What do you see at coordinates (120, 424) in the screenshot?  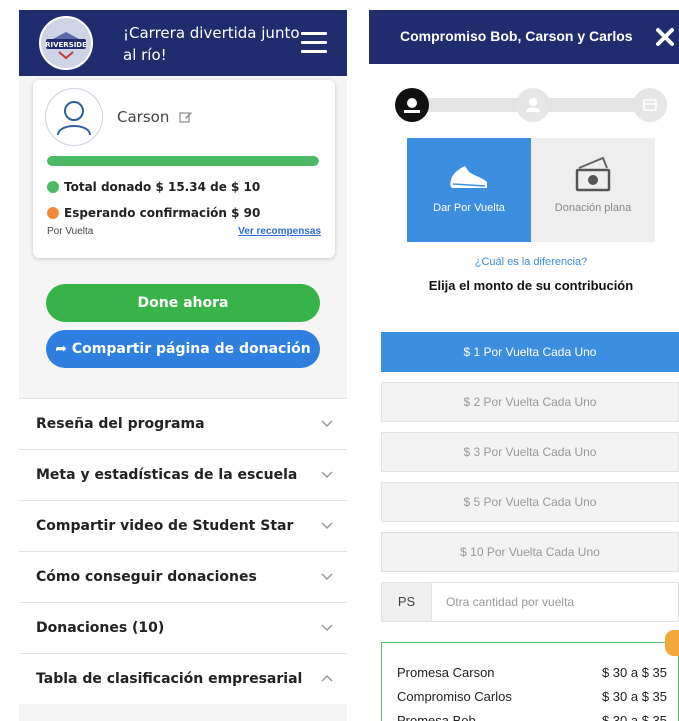 I see `accordion-label: Reseña del programa` at bounding box center [120, 424].